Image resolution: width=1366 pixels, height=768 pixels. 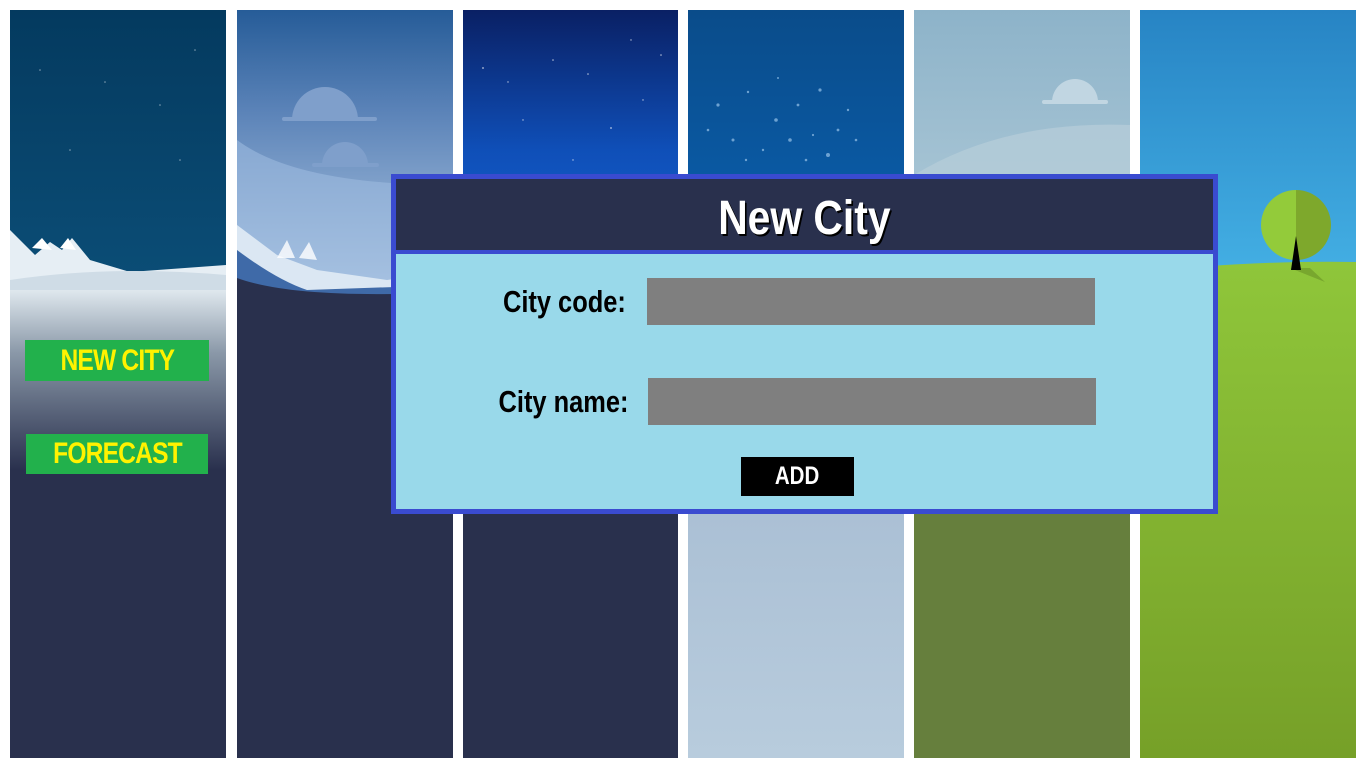 What do you see at coordinates (871, 301) in the screenshot?
I see `city-code-input` at bounding box center [871, 301].